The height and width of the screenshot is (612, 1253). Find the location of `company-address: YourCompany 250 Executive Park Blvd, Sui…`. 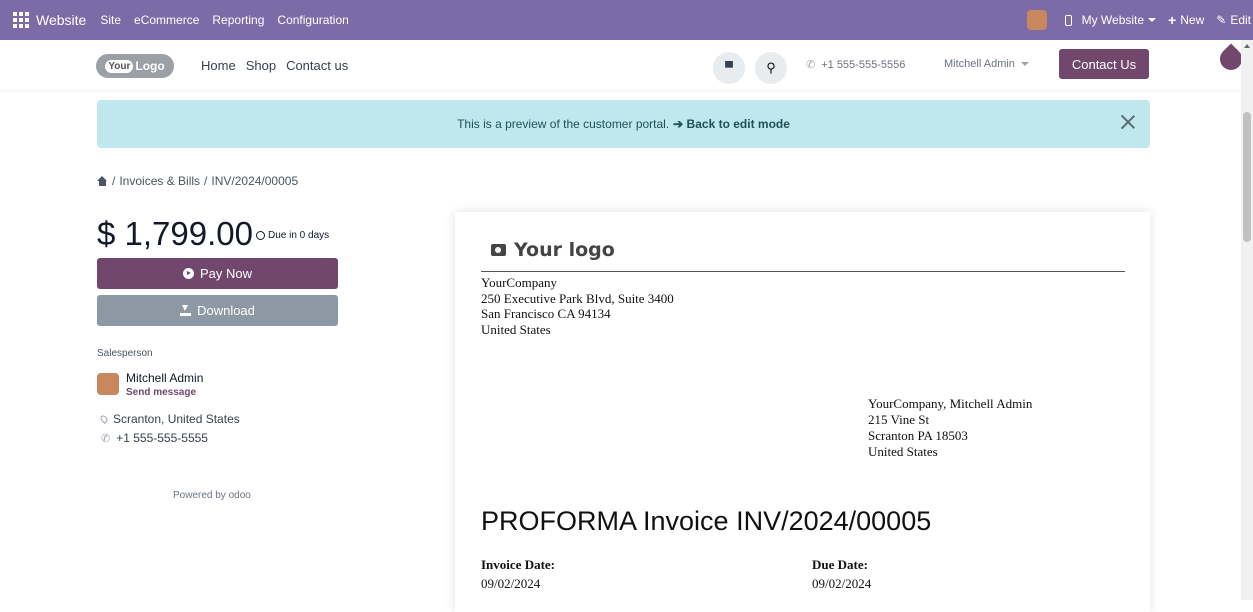

company-address: YourCompany 250 Executive Park Blvd, Sui… is located at coordinates (577, 306).